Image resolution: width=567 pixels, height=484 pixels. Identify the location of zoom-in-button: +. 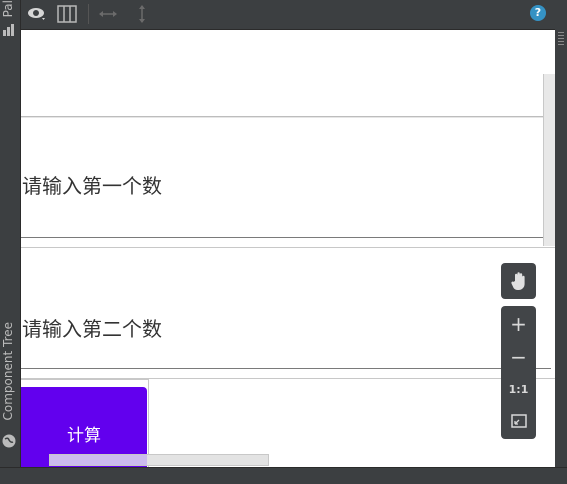
(518, 324).